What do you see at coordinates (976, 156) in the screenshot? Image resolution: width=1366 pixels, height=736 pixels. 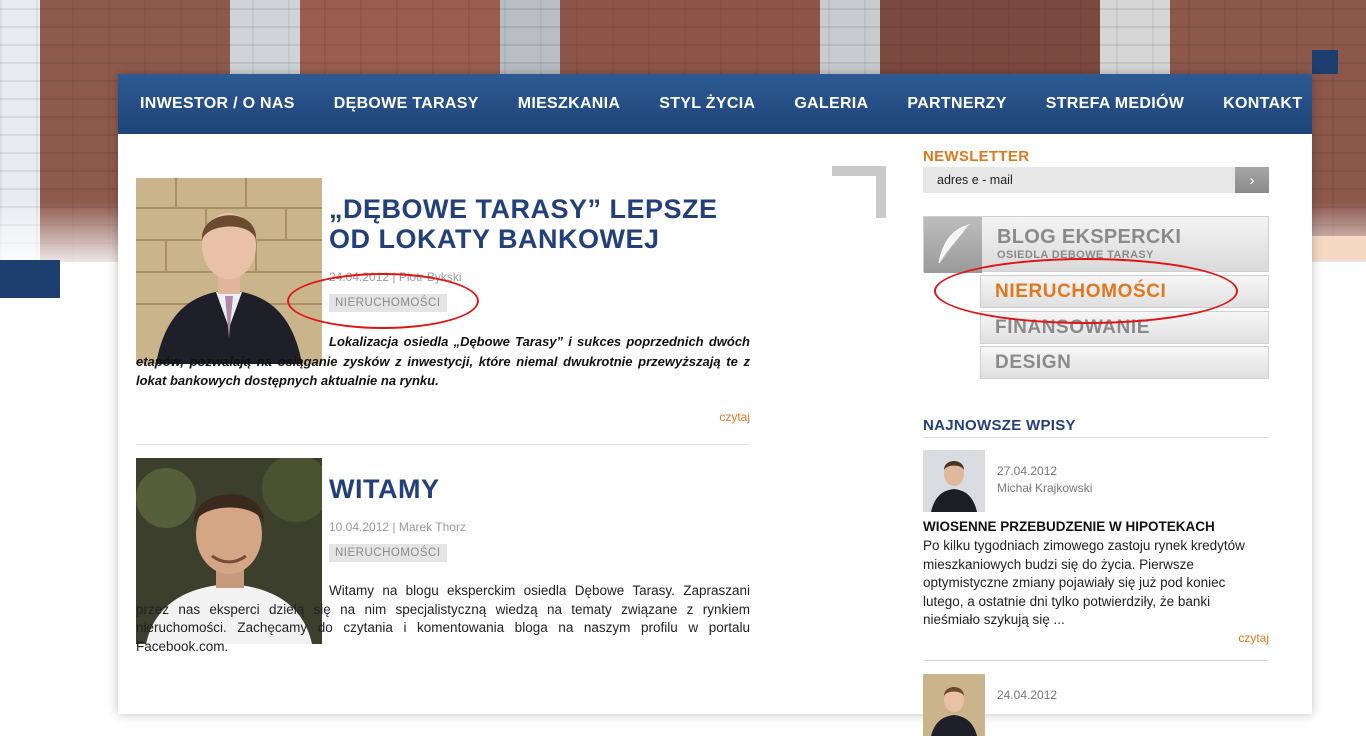 I see `newsletter-heading: NEWSLETTER` at bounding box center [976, 156].